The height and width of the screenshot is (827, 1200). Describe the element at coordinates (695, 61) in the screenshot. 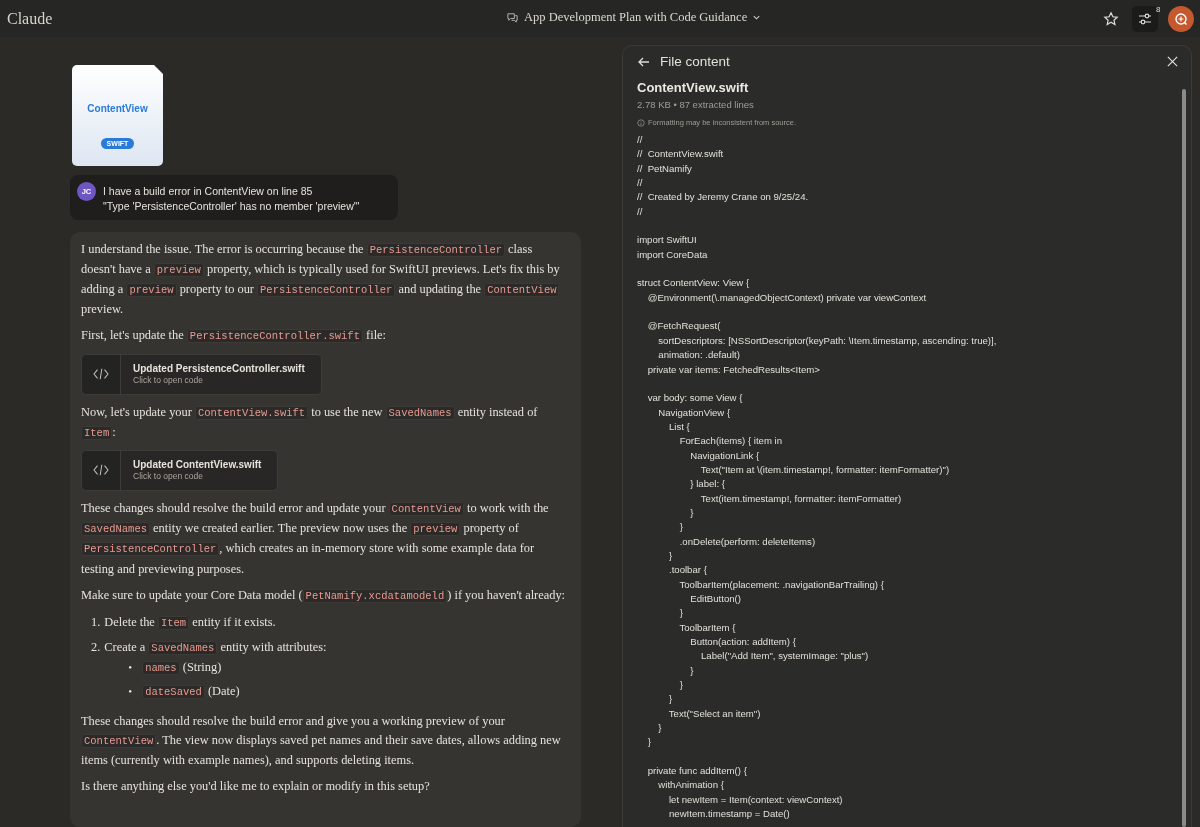

I see `panel-title: File content` at that location.